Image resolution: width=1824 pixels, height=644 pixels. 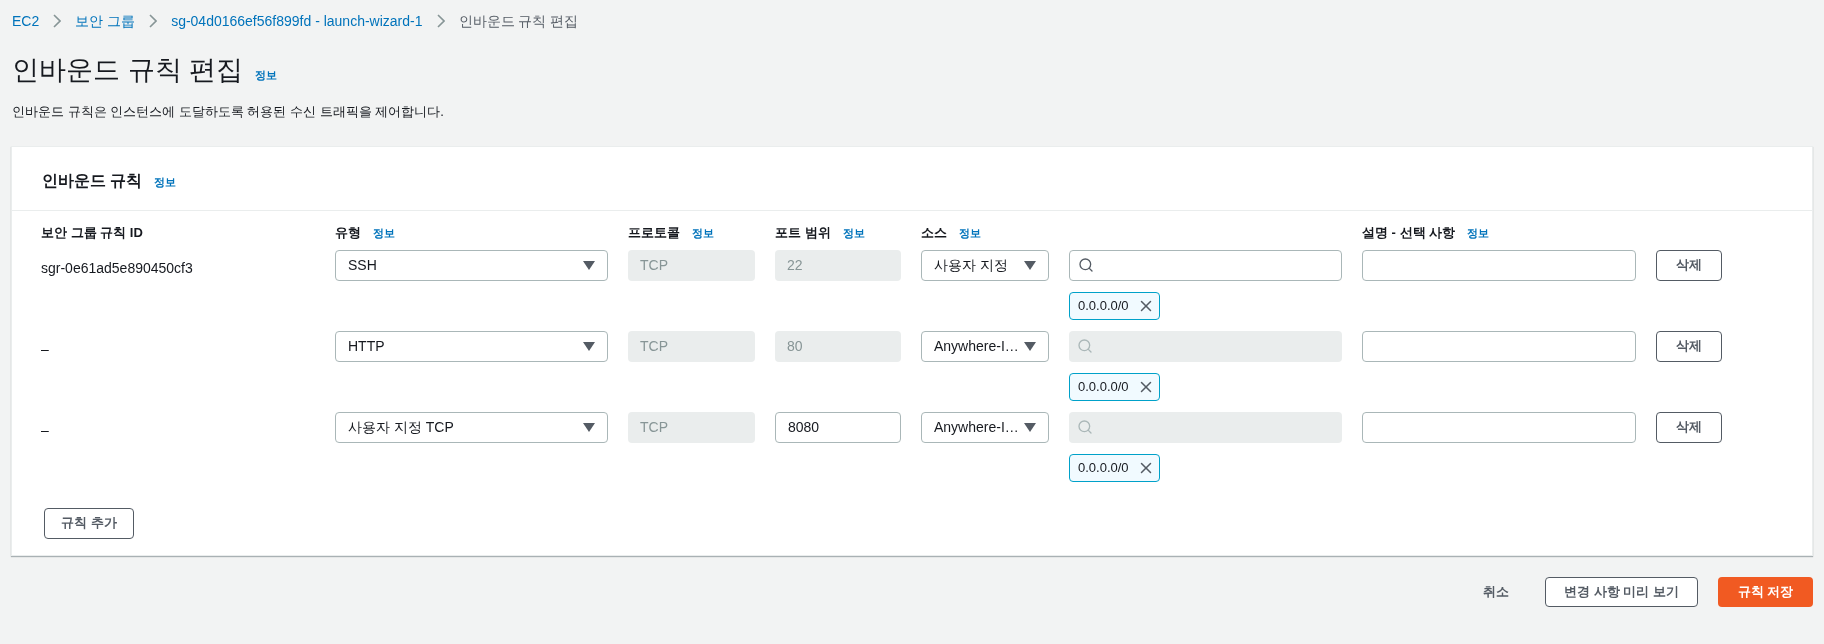 What do you see at coordinates (838, 427) in the screenshot?
I see `port-range-field: 8080` at bounding box center [838, 427].